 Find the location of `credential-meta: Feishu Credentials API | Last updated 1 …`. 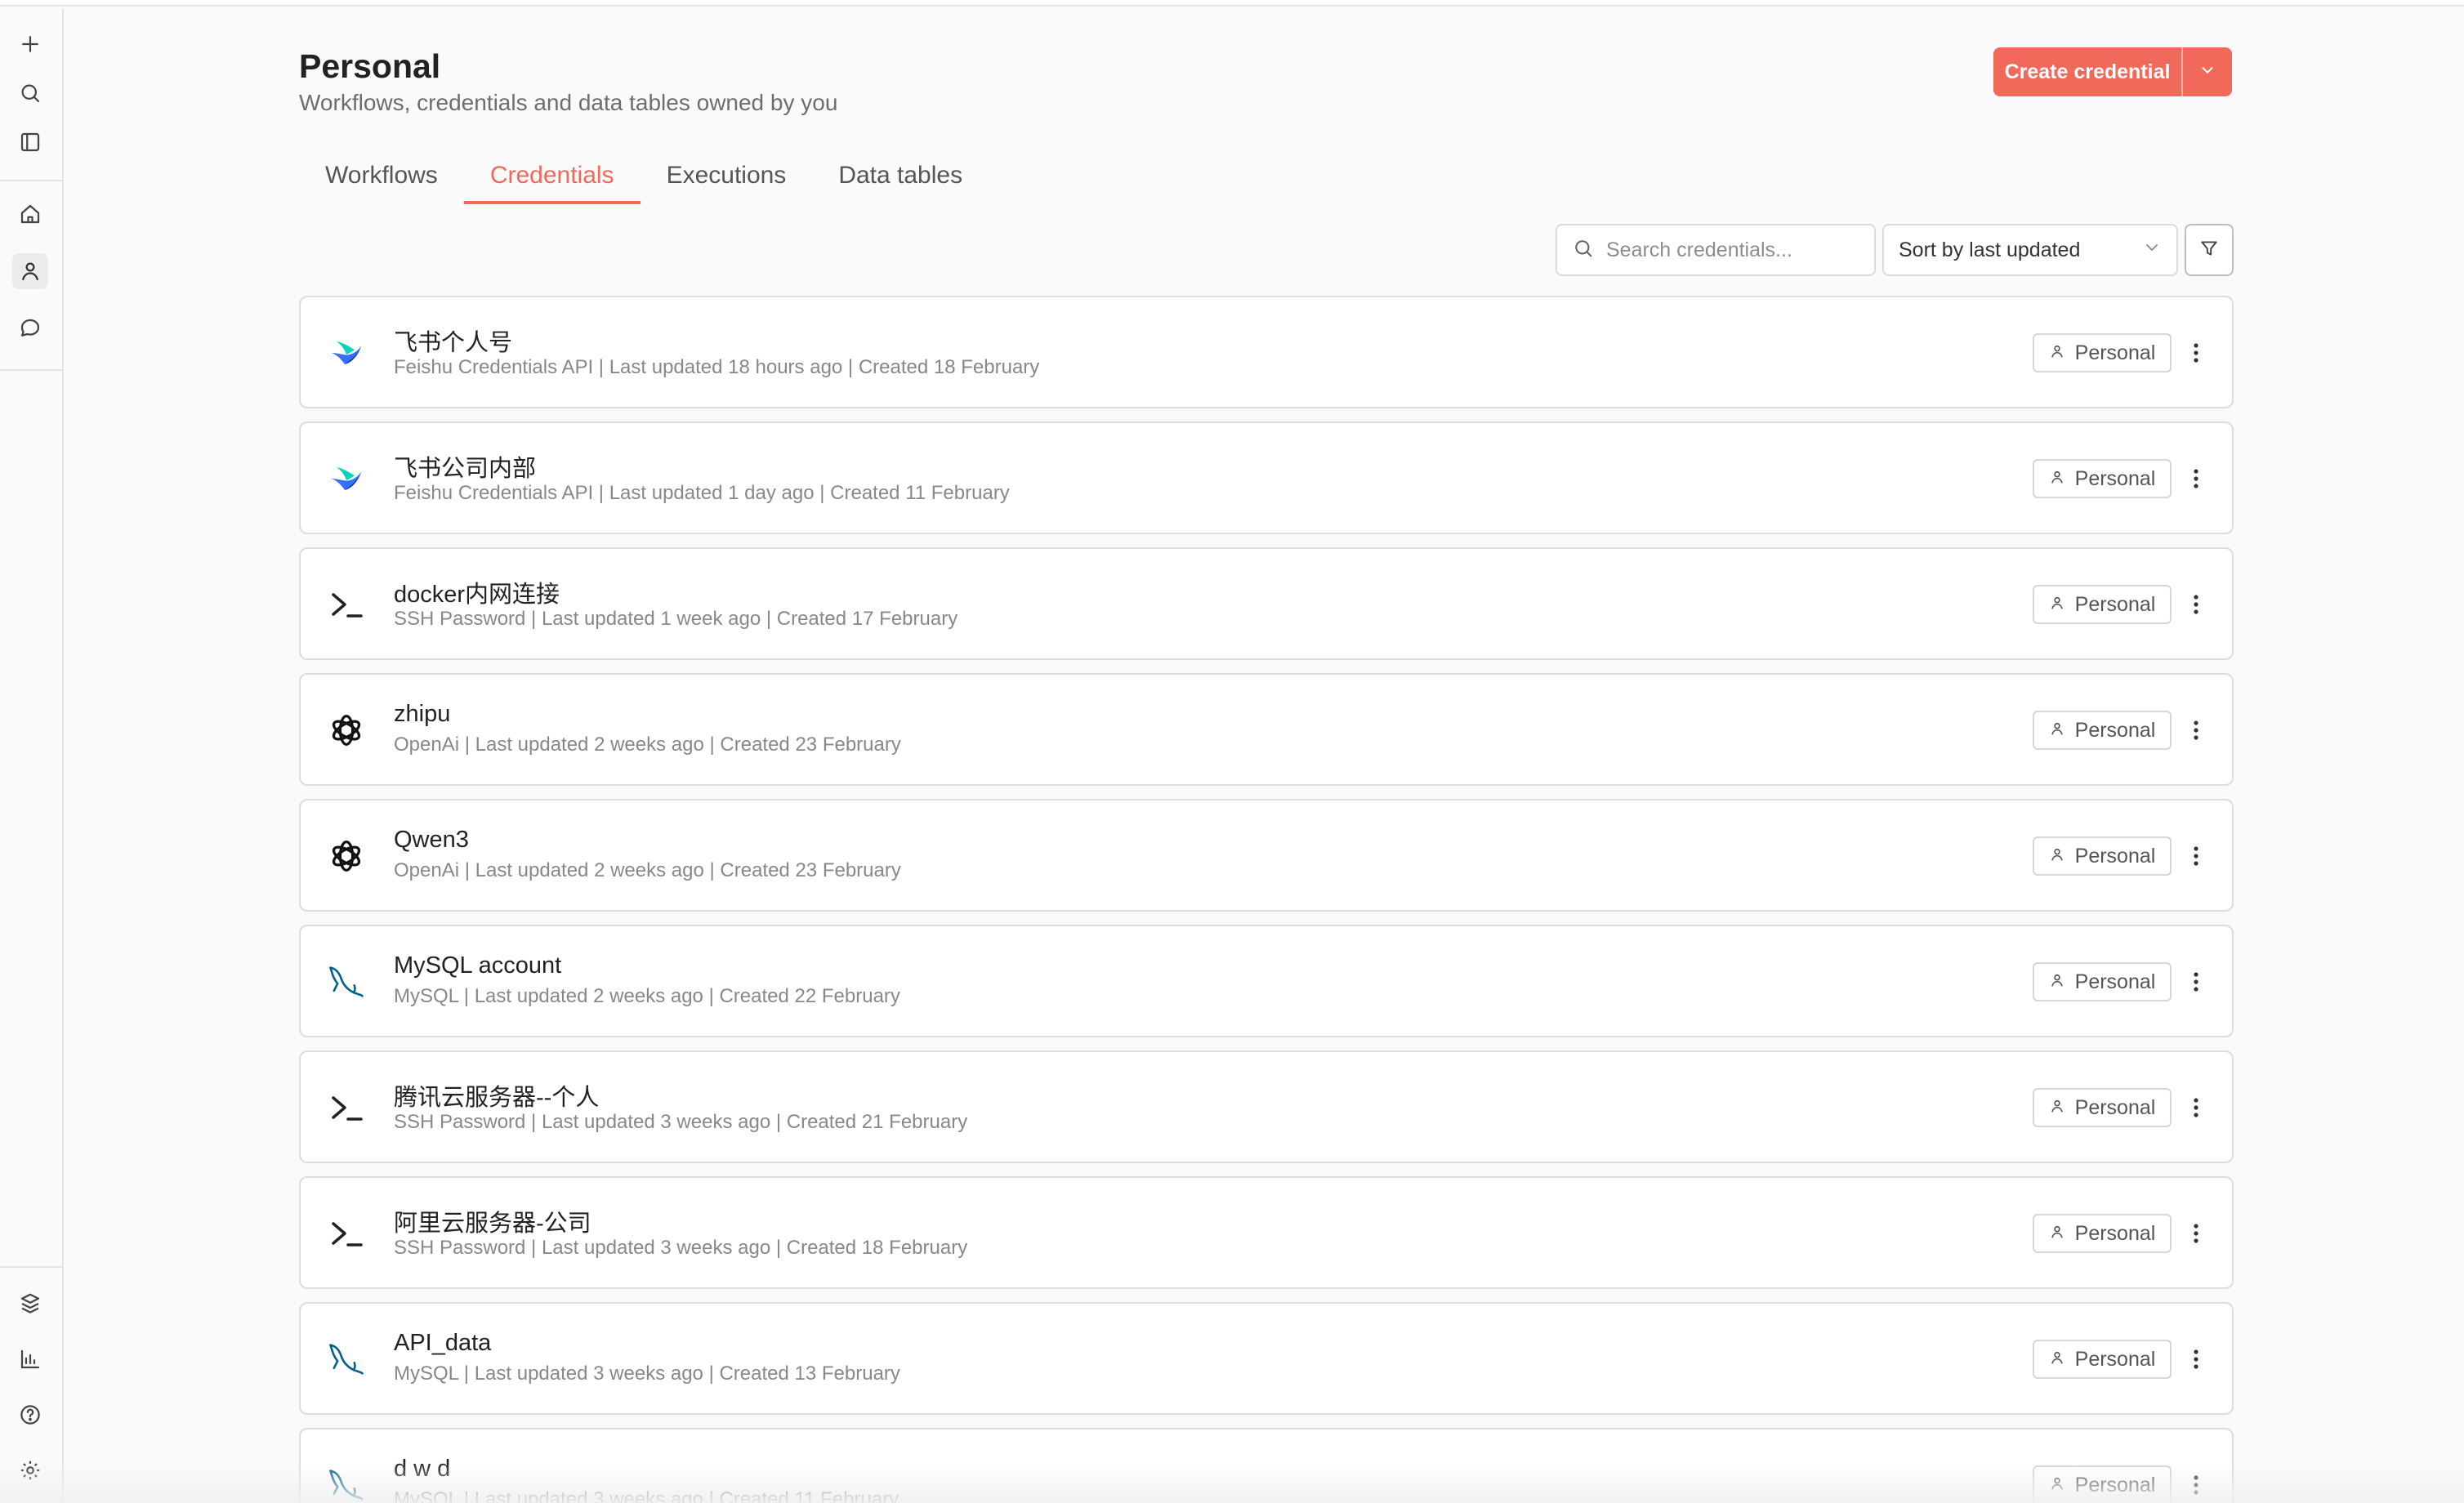

credential-meta: Feishu Credentials API | Last updated 1 … is located at coordinates (702, 493).